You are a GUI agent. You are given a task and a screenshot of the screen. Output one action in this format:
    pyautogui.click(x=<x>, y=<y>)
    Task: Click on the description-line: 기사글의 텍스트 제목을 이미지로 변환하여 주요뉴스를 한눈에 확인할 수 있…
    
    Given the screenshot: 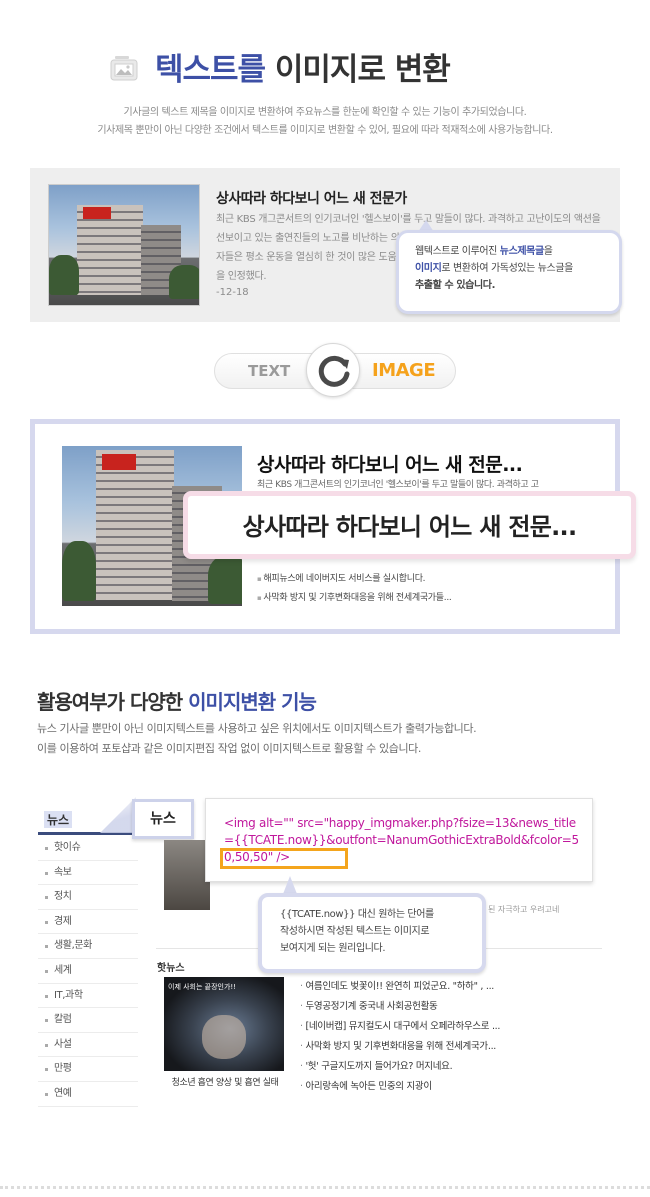 What is the action you would take?
    pyautogui.click(x=325, y=112)
    